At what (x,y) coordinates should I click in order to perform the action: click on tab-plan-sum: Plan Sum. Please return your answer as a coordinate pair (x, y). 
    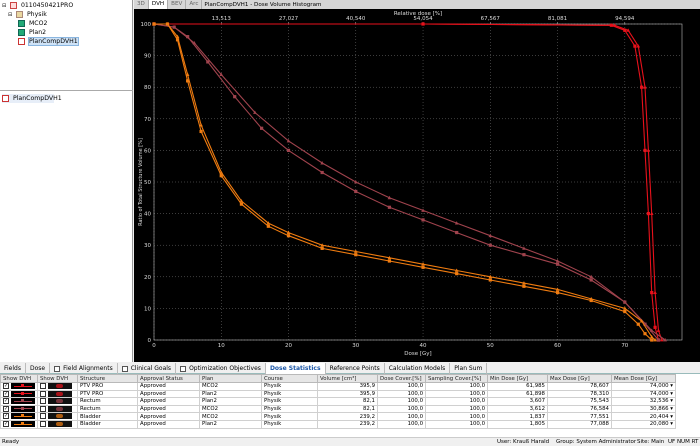
    Looking at the image, I should click on (469, 368).